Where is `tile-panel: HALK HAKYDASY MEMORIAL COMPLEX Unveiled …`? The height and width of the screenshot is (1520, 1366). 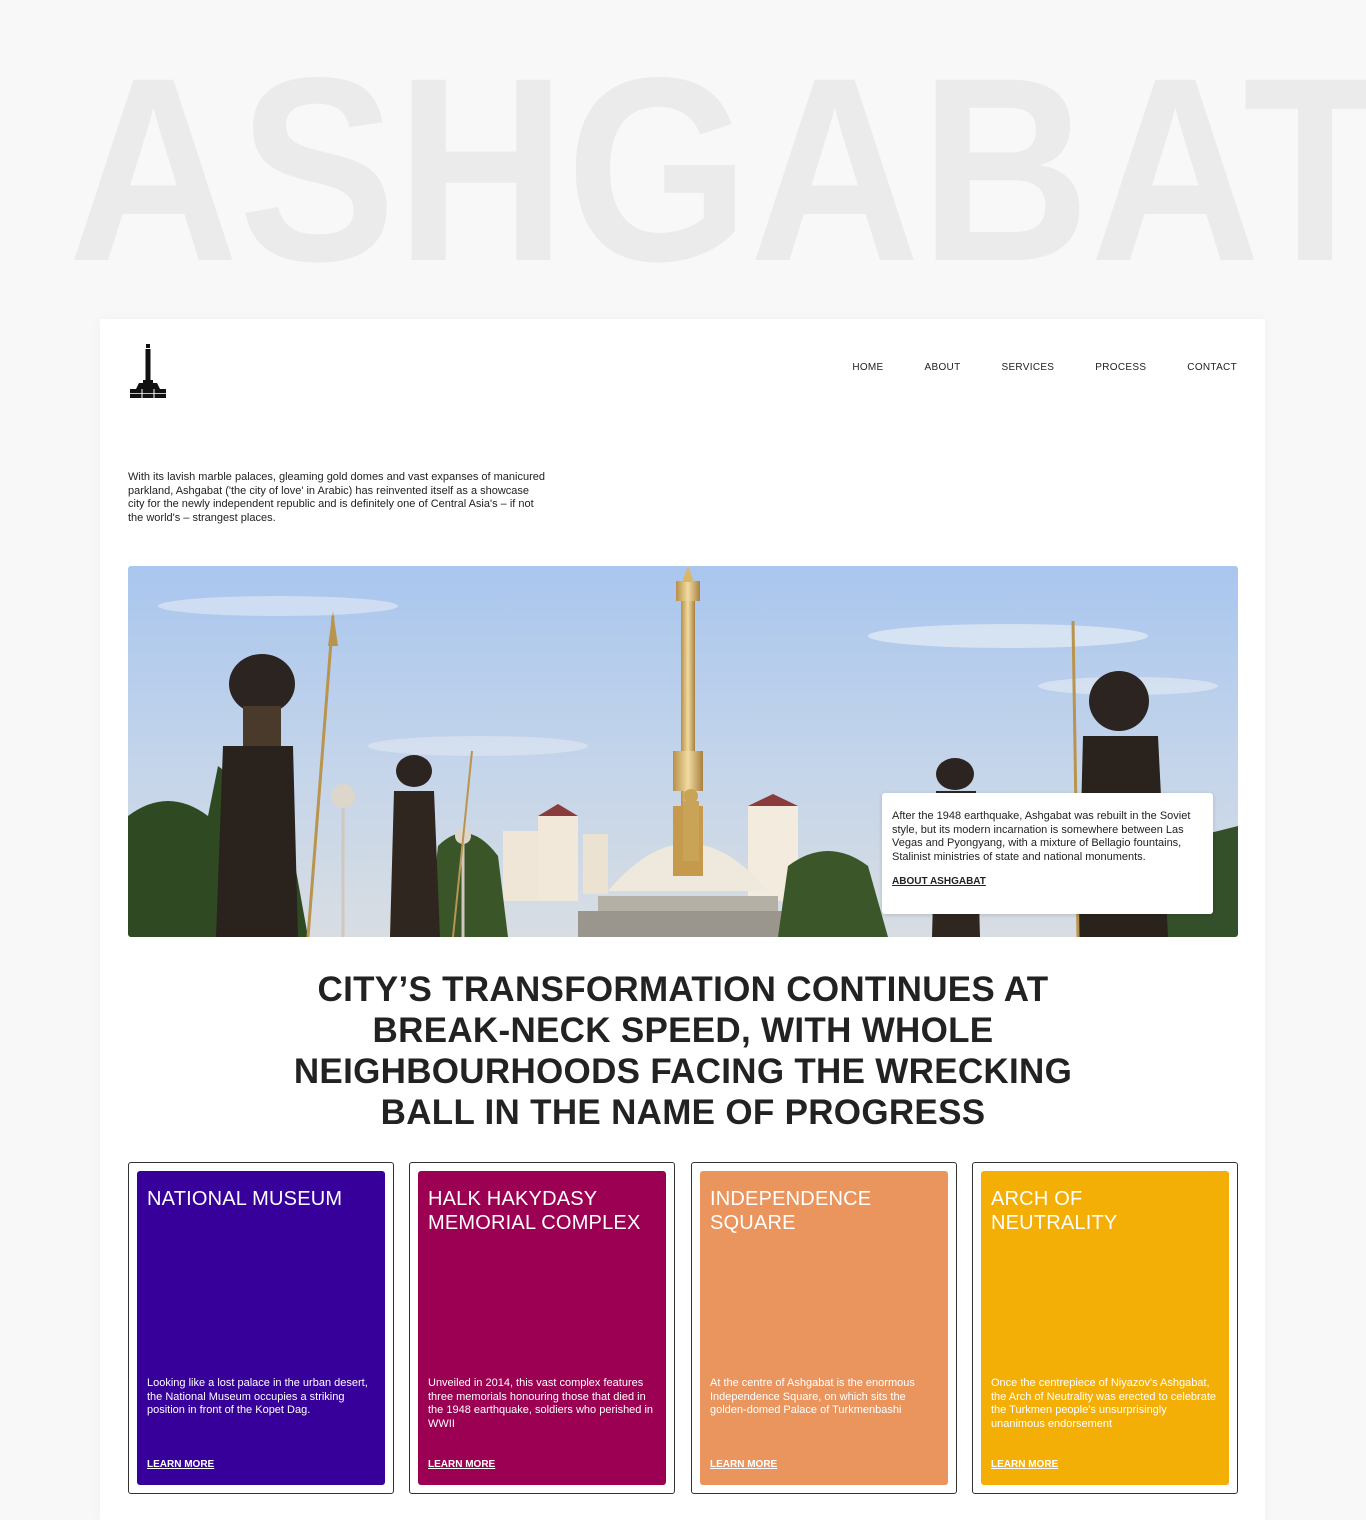 tile-panel: HALK HAKYDASY MEMORIAL COMPLEX Unveiled … is located at coordinates (542, 1328).